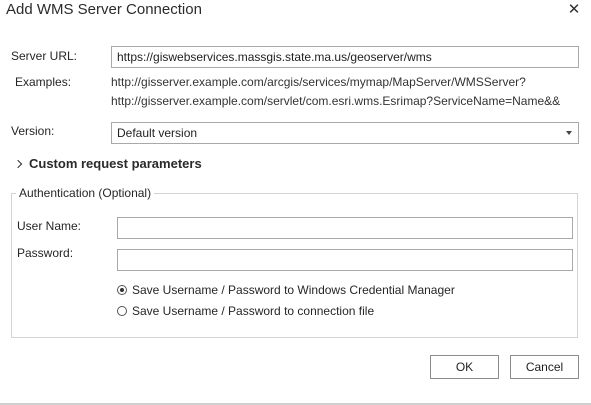 This screenshot has height=405, width=591. Describe the element at coordinates (345, 260) in the screenshot. I see `password-input` at that location.